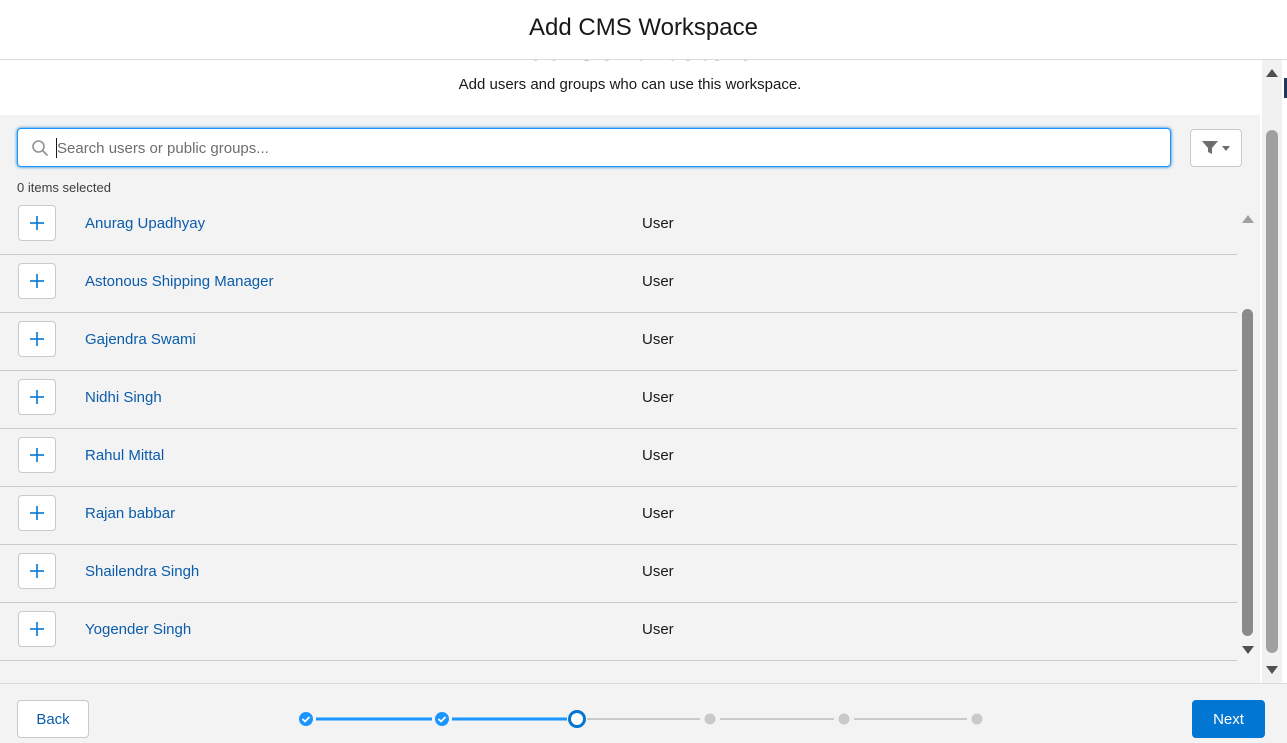 The image size is (1287, 743). What do you see at coordinates (179, 281) in the screenshot?
I see `contributor-name-link: Astonous Shipping Manager` at bounding box center [179, 281].